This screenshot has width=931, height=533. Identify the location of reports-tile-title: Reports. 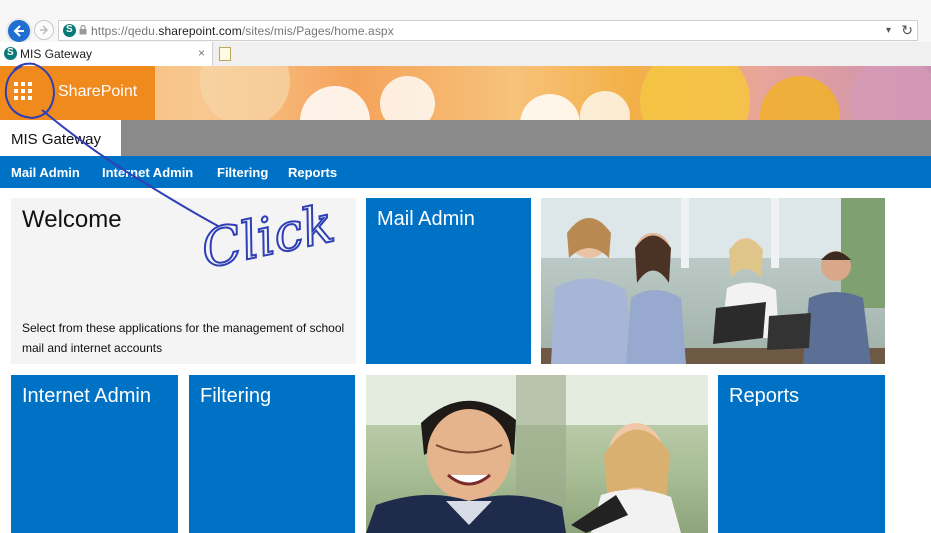
(764, 396).